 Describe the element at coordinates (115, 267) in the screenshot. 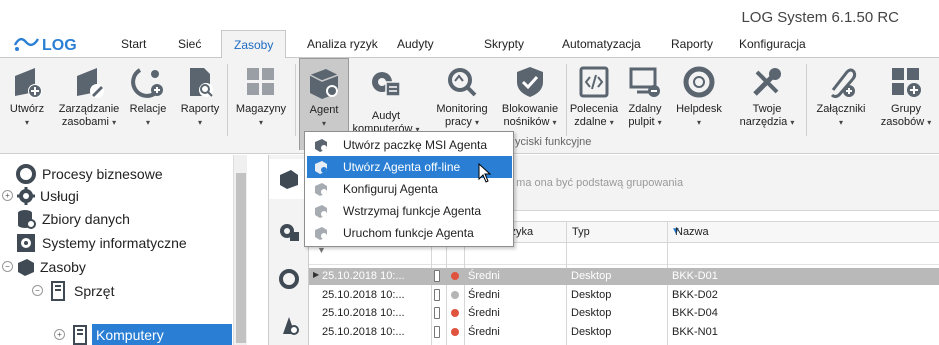

I see `tree-item-assets: − Zasoby` at that location.